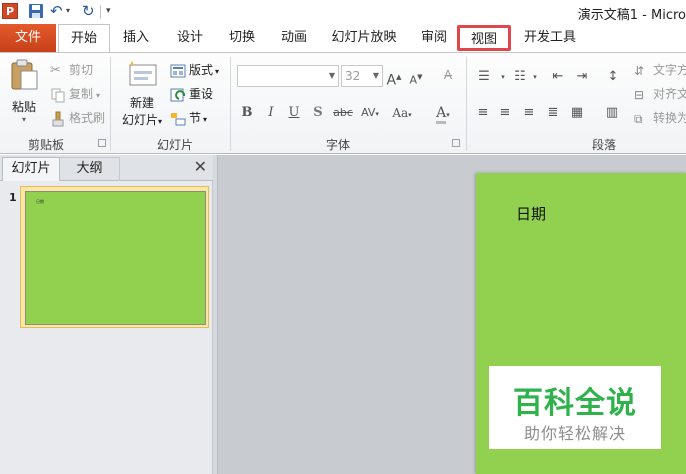 The image size is (686, 474). I want to click on paste-dropdown-icon: ▾, so click(24, 119).